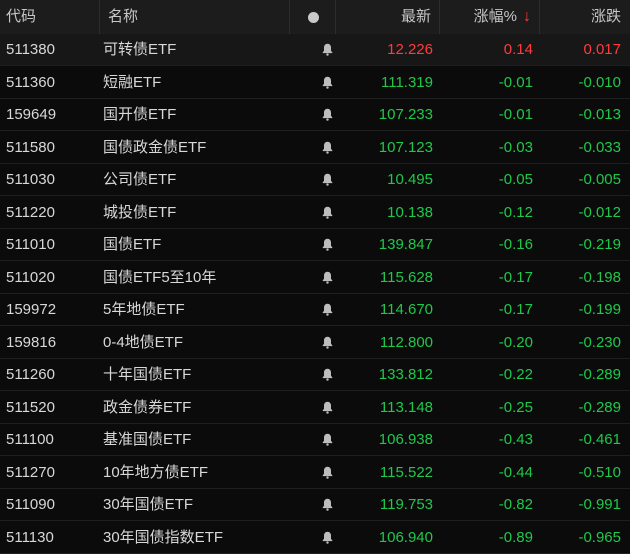  Describe the element at coordinates (30, 407) in the screenshot. I see `security-code: 511520` at that location.